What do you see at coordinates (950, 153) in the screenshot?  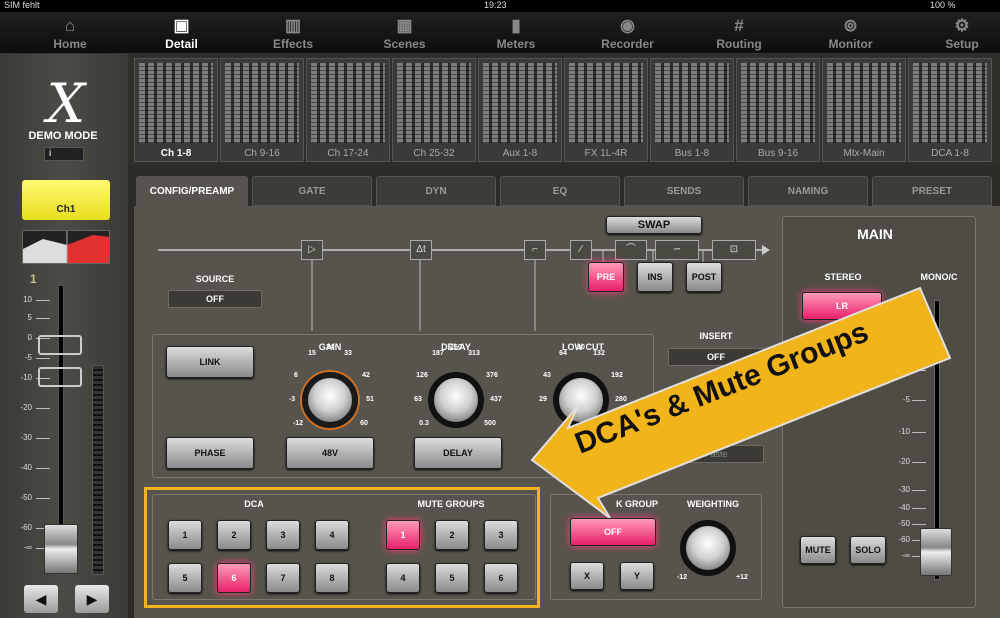 I see `bank-label: DCA 1-8` at bounding box center [950, 153].